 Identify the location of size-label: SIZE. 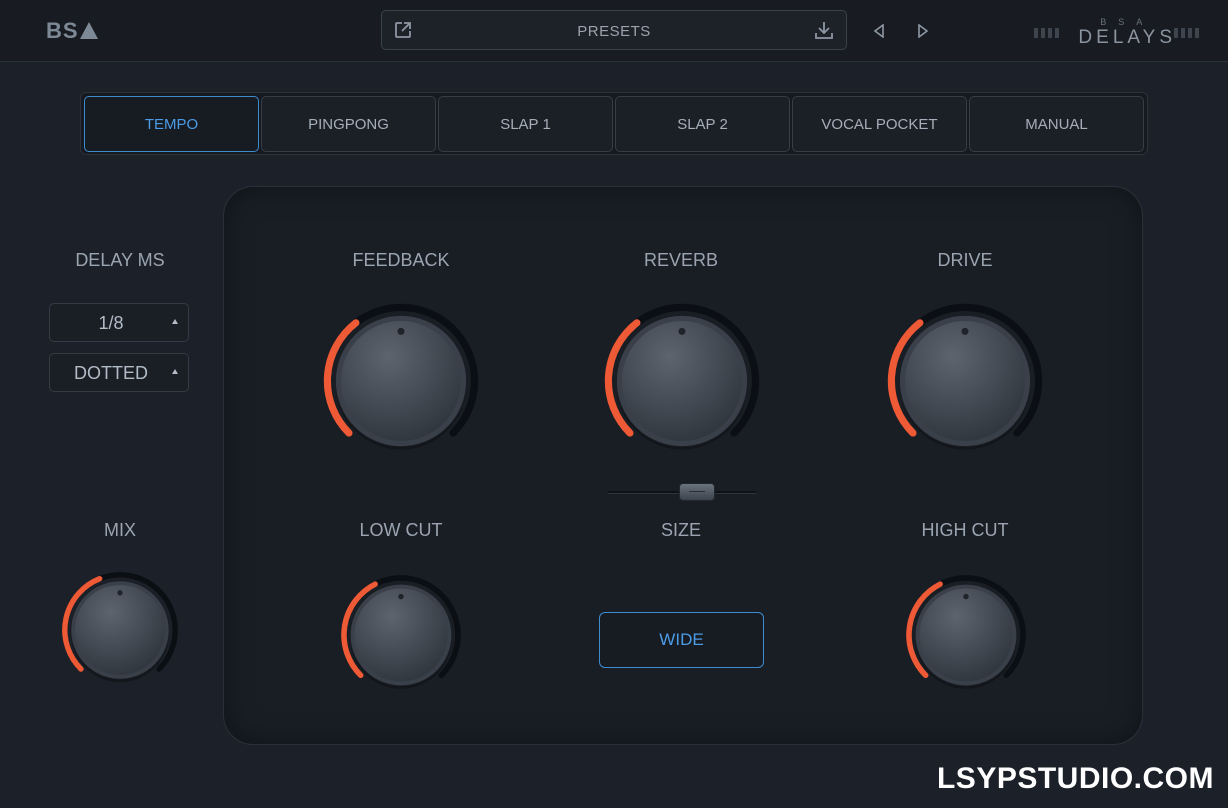
(680, 530).